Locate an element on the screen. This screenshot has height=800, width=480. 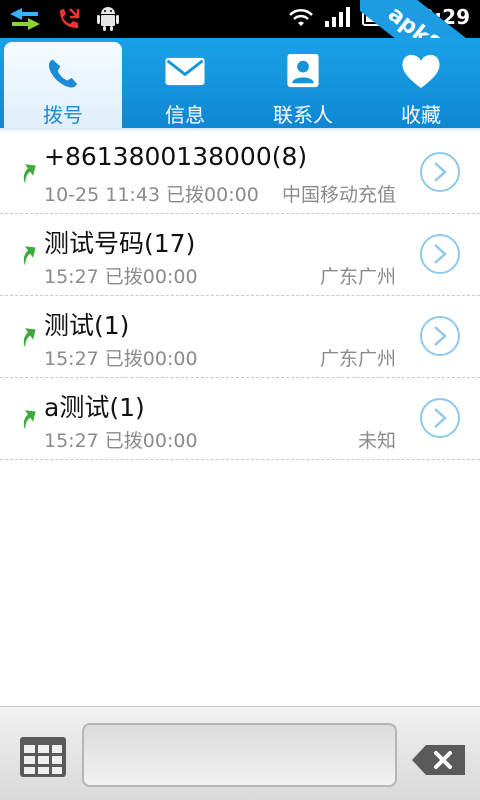
dialpad-toggle-button is located at coordinates (43, 757).